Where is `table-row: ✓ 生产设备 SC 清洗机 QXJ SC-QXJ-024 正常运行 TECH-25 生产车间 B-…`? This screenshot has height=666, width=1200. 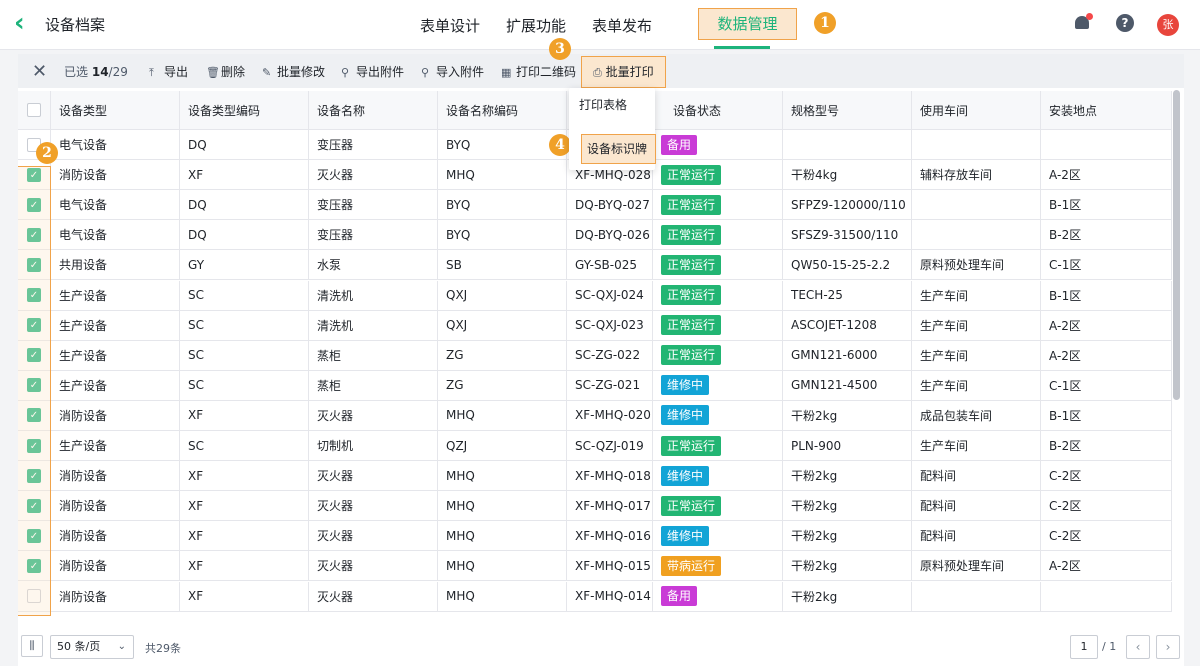
table-row: ✓ 生产设备 SC 清洗机 QXJ SC-QXJ-024 正常运行 TECH-25 生产车间 B-… is located at coordinates (595, 295).